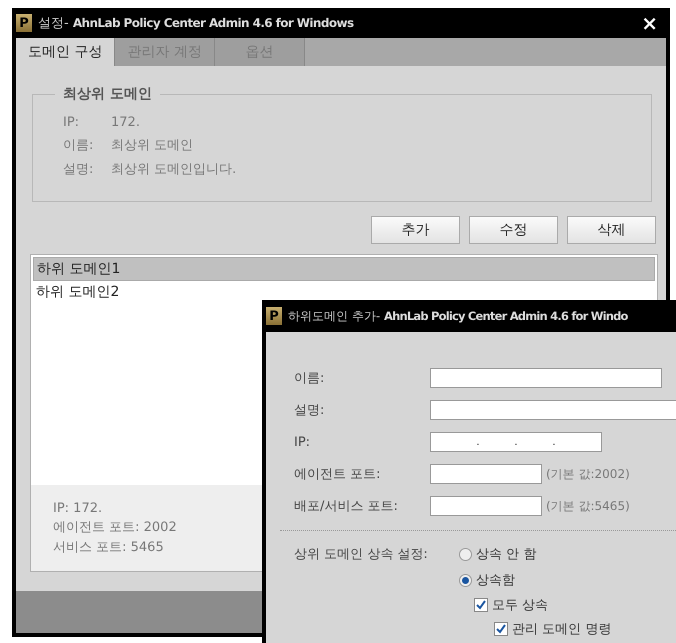  What do you see at coordinates (71, 122) in the screenshot?
I see `info-label: IP:` at bounding box center [71, 122].